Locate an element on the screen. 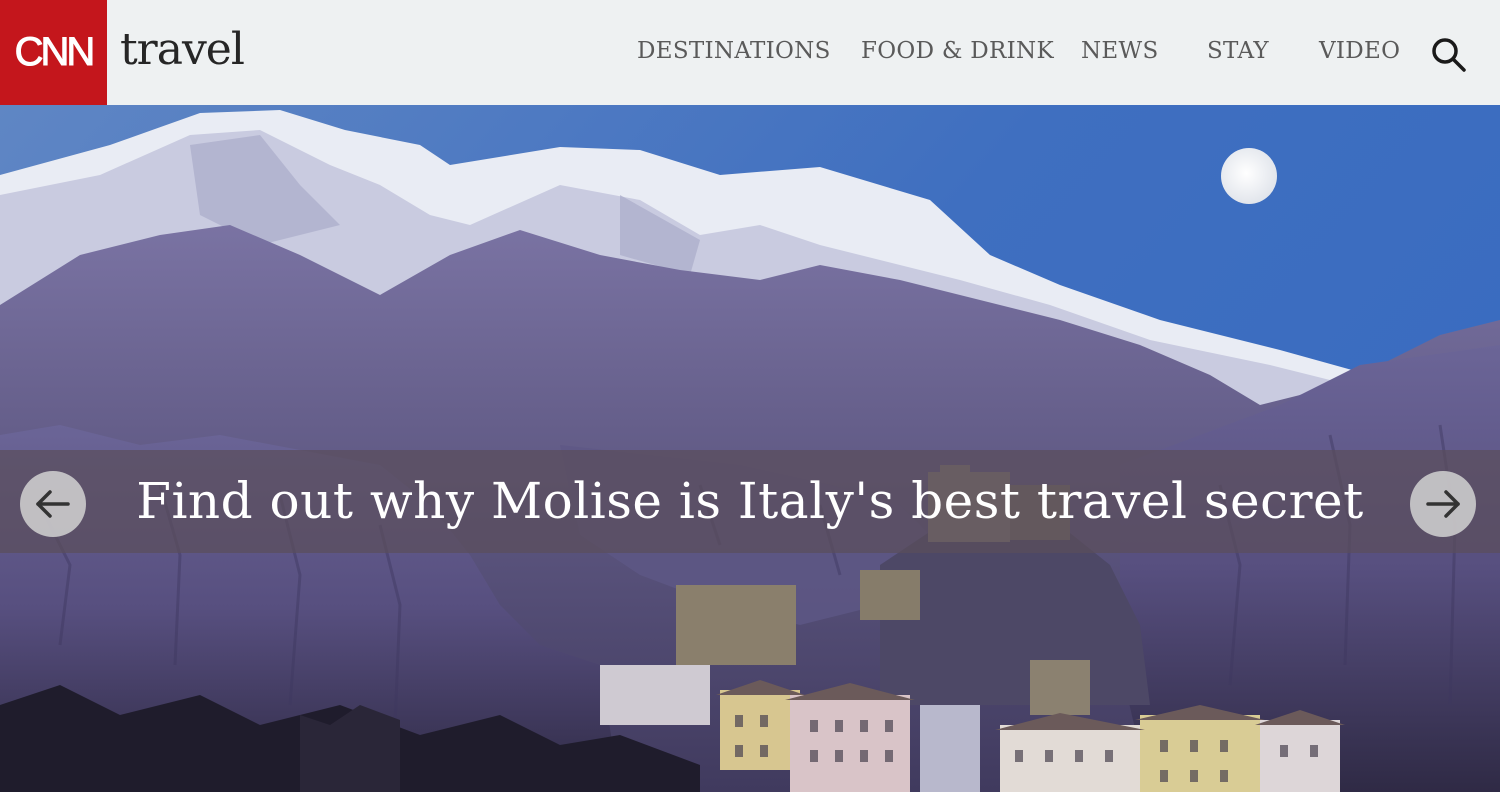 The height and width of the screenshot is (792, 1500). carousel-next-button is located at coordinates (1443, 504).